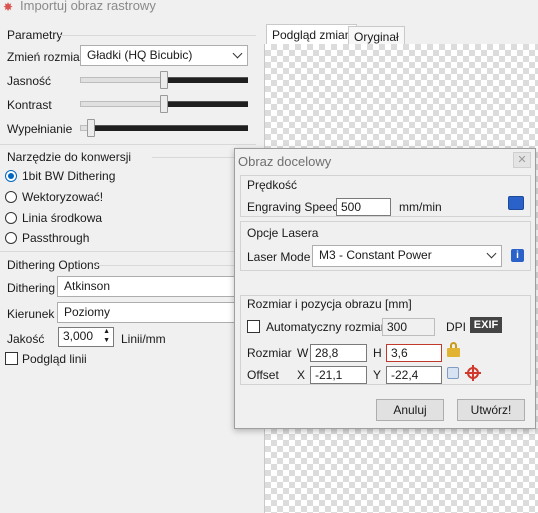 This screenshot has height=513, width=538. What do you see at coordinates (56, 238) in the screenshot?
I see `radio-label-passthrough: Passthrough` at bounding box center [56, 238].